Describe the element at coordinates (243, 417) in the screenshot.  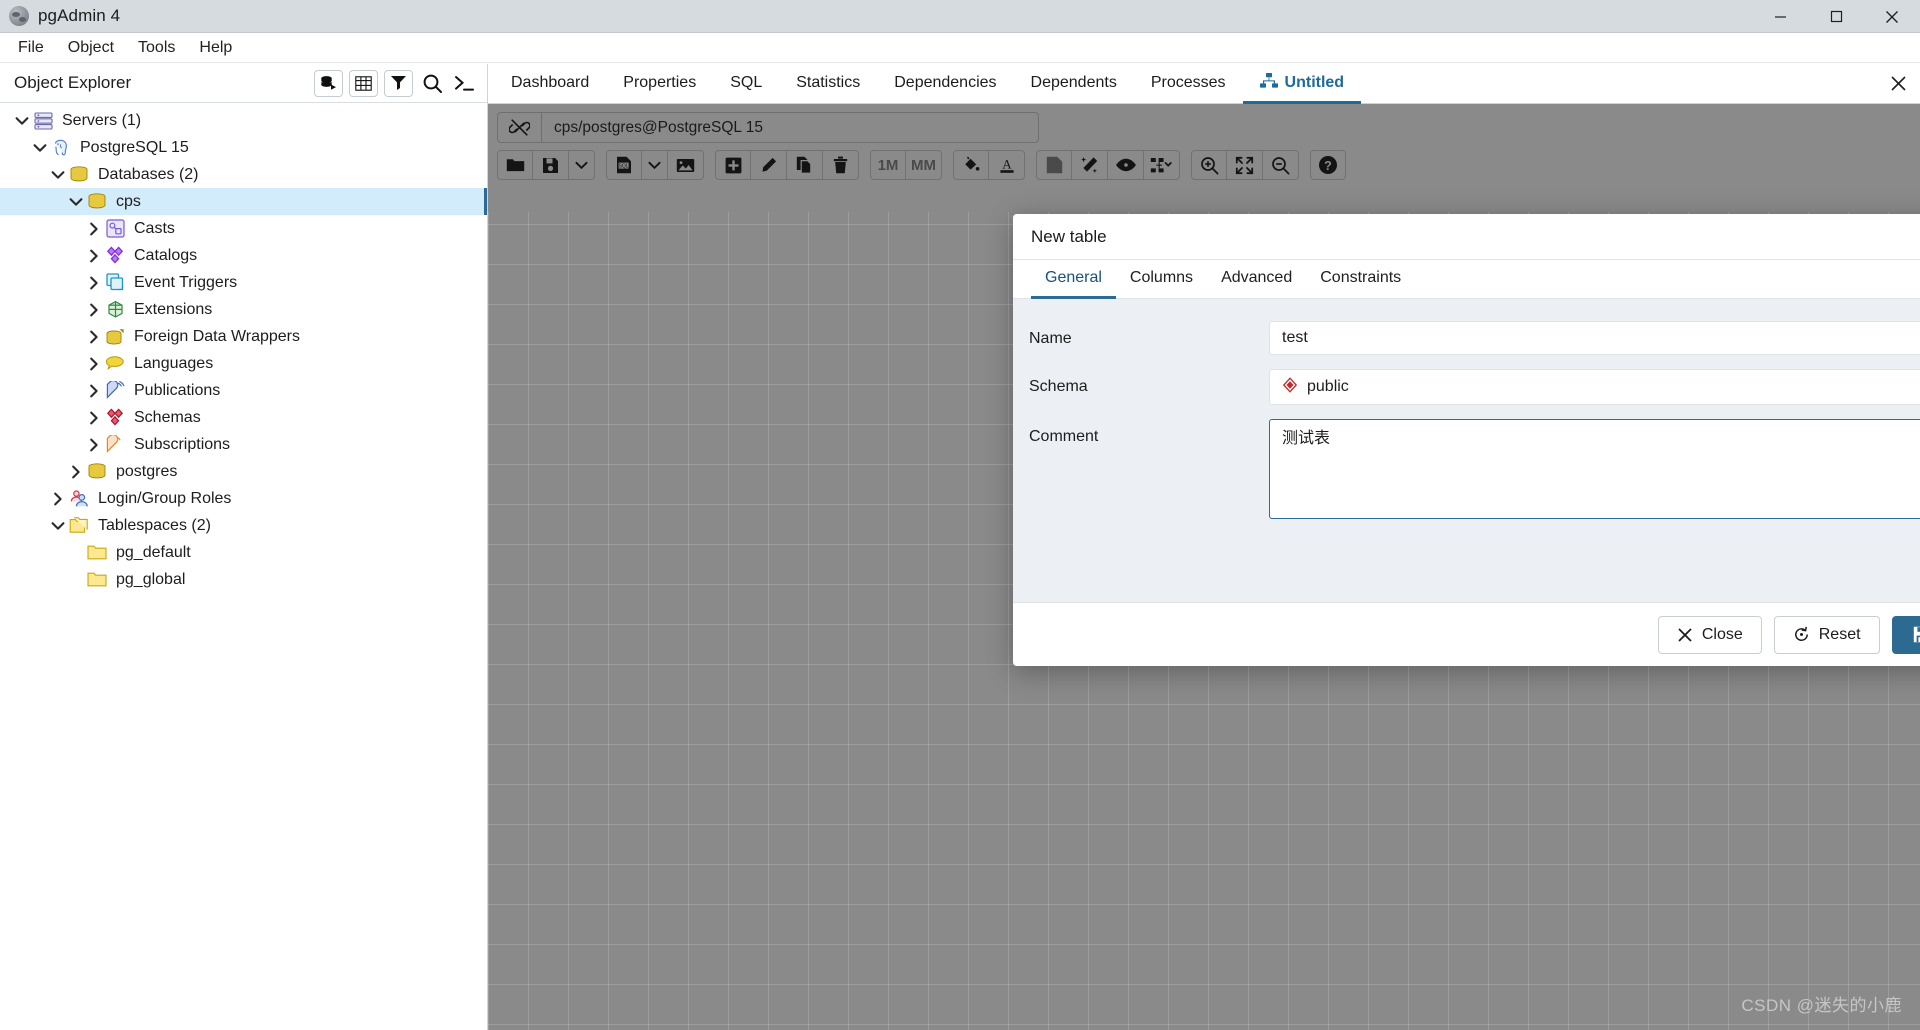
I see `tree-item-schemas: Schemas` at that location.